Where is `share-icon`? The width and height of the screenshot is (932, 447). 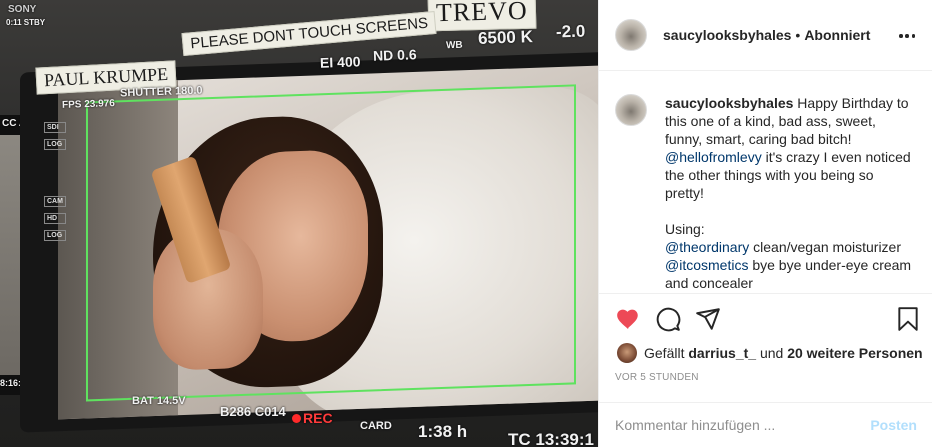
share-icon is located at coordinates (708, 319).